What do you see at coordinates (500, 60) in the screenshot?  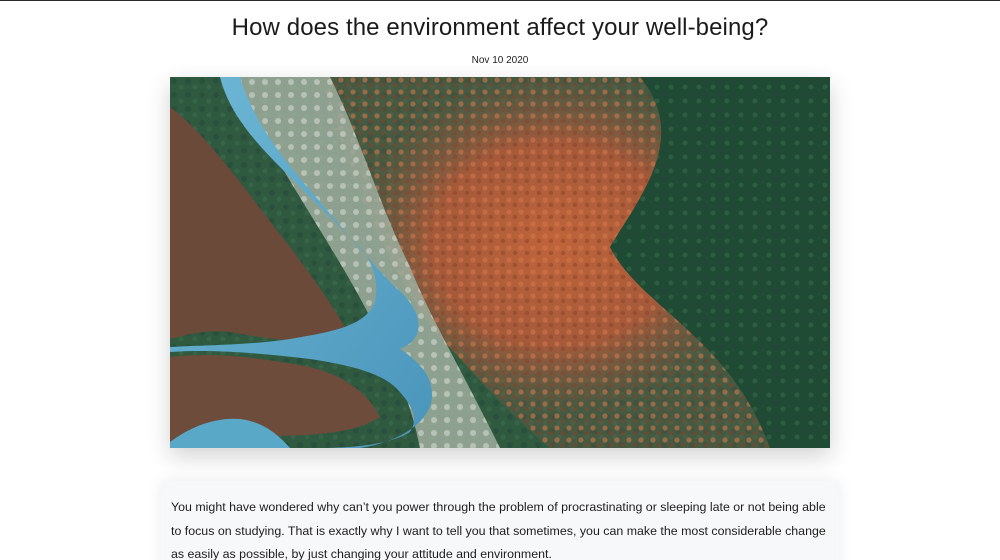 I see `article-date: Nov 10 2020` at bounding box center [500, 60].